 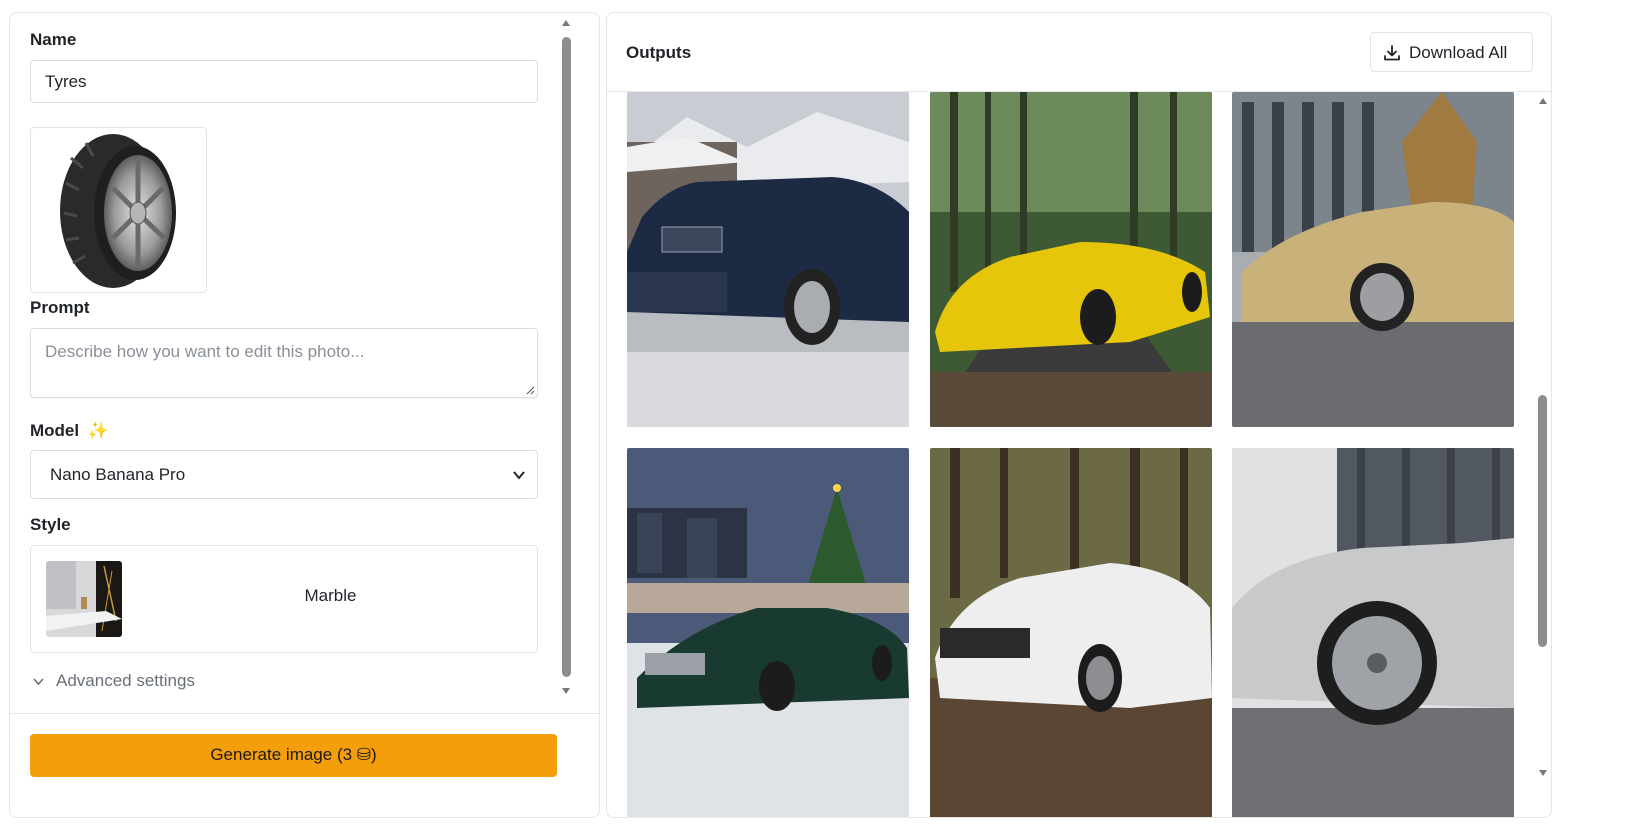 What do you see at coordinates (659, 52) in the screenshot?
I see `outputs-title: Outputs` at bounding box center [659, 52].